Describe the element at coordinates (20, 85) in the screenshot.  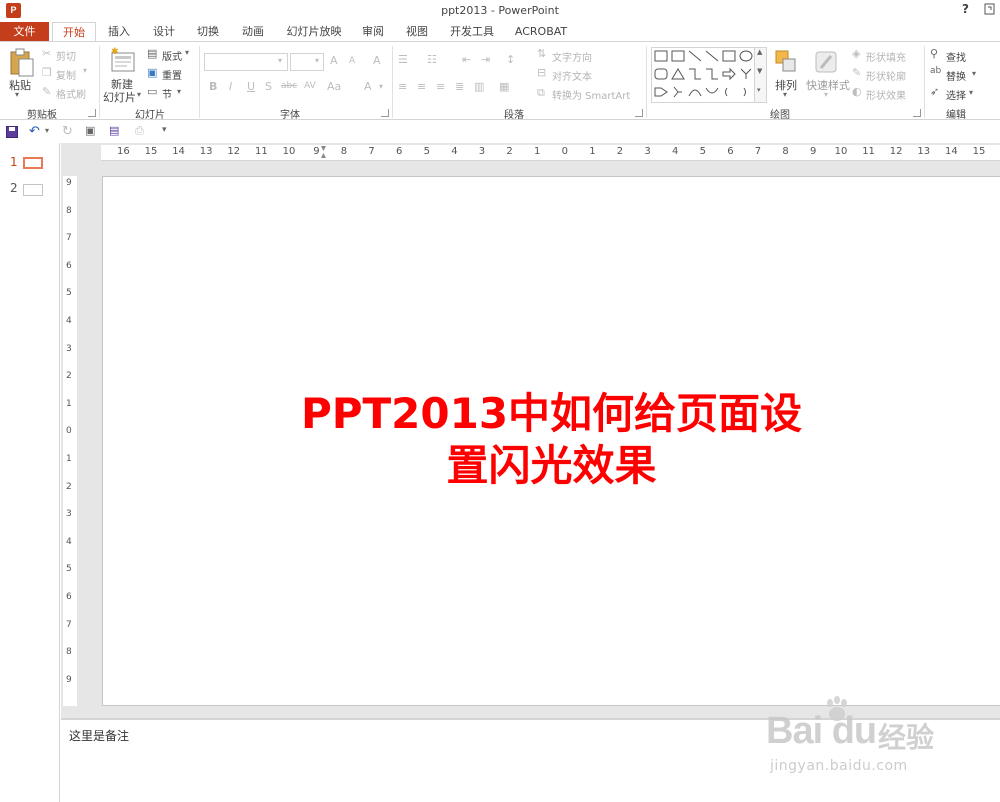
I see `paste-button: 粘贴` at that location.